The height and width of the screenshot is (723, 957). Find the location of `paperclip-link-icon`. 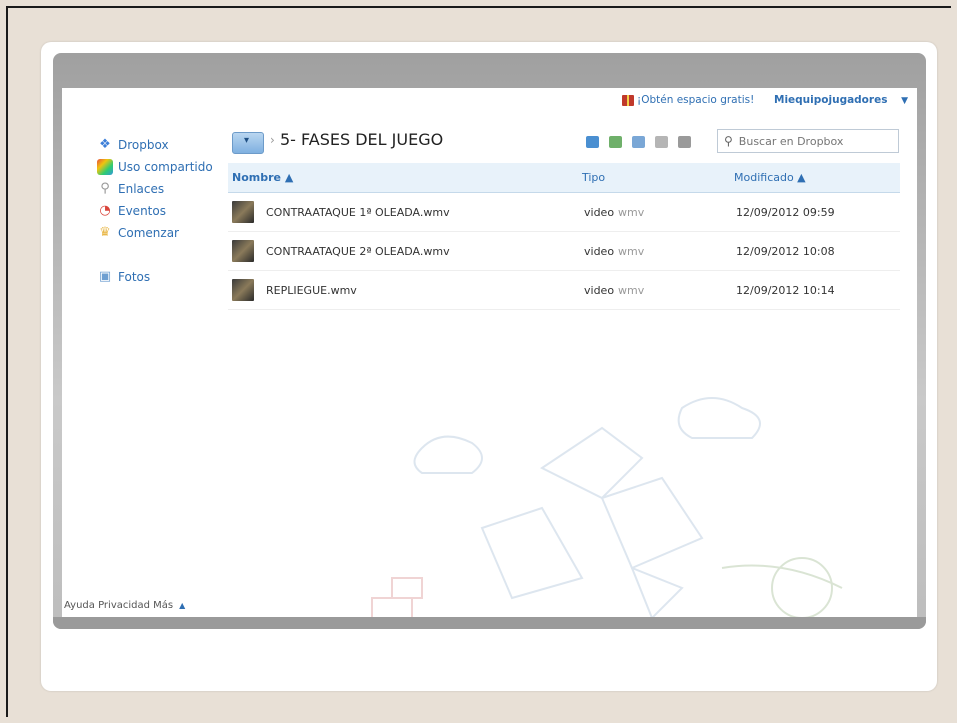

paperclip-link-icon is located at coordinates (661, 142).